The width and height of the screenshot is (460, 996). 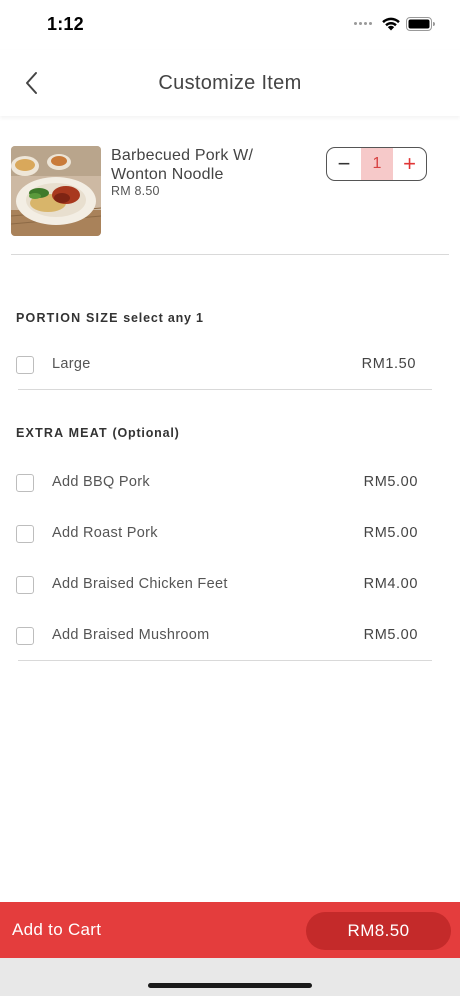 I want to click on portion-size-title: PORTION SIZE, so click(x=67, y=318).